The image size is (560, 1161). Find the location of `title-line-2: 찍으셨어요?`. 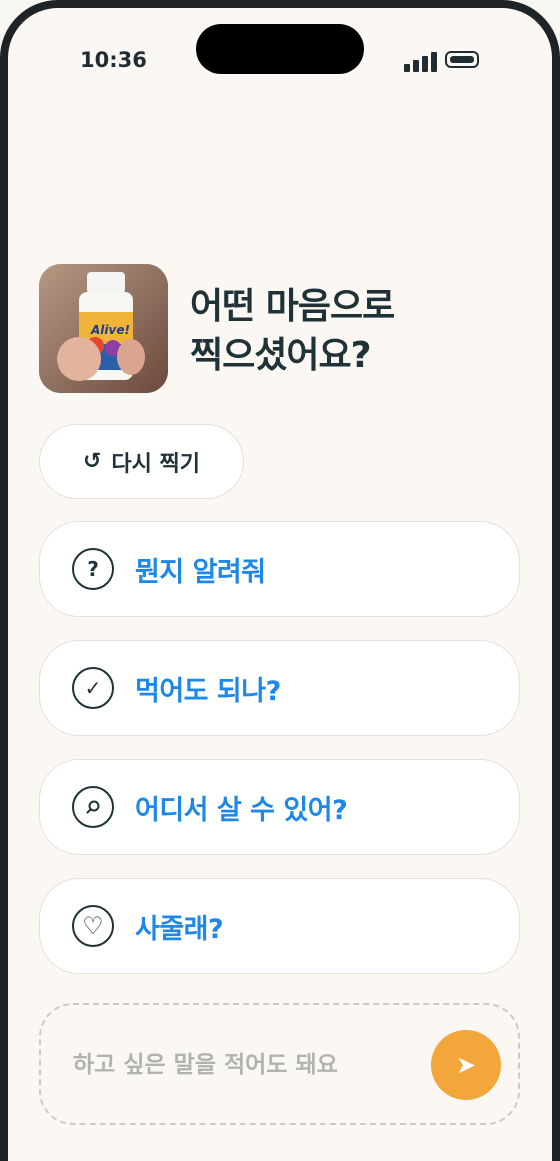

title-line-2: 찍으셨어요? is located at coordinates (280, 355).